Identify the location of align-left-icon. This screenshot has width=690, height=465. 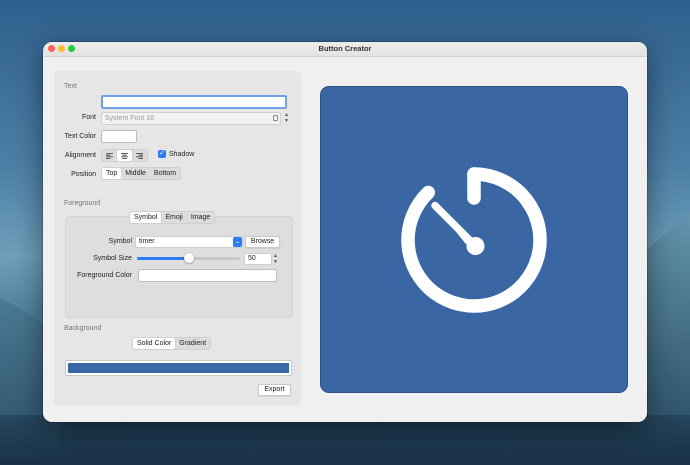
(109, 155).